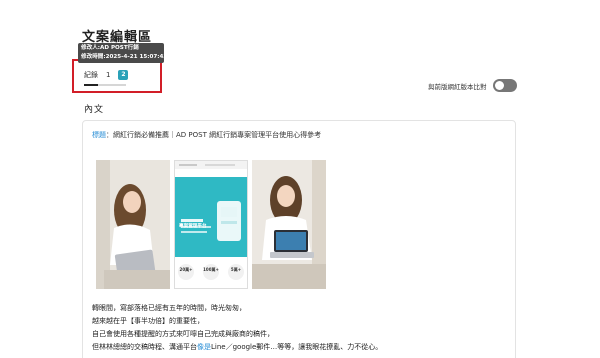 The width and height of the screenshot is (600, 358). What do you see at coordinates (124, 57) in the screenshot?
I see `tooltip-time: 修改時間:2025-4-21 15:07:43` at bounding box center [124, 57].